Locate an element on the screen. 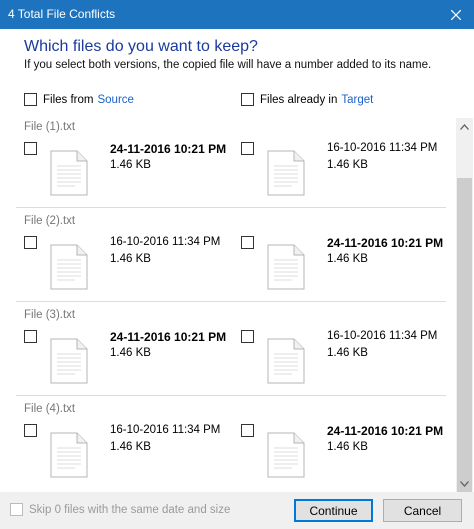 This screenshot has width=474, height=529. conflict-file-name: File (3).txt is located at coordinates (50, 315).